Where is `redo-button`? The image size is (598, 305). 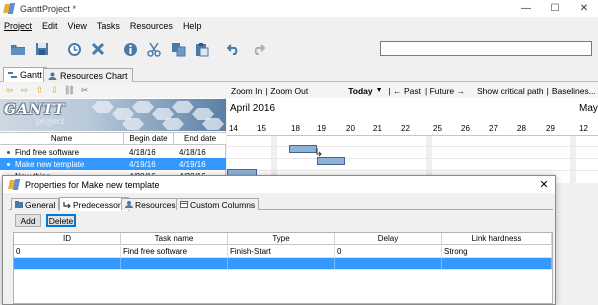 redo-button is located at coordinates (258, 49).